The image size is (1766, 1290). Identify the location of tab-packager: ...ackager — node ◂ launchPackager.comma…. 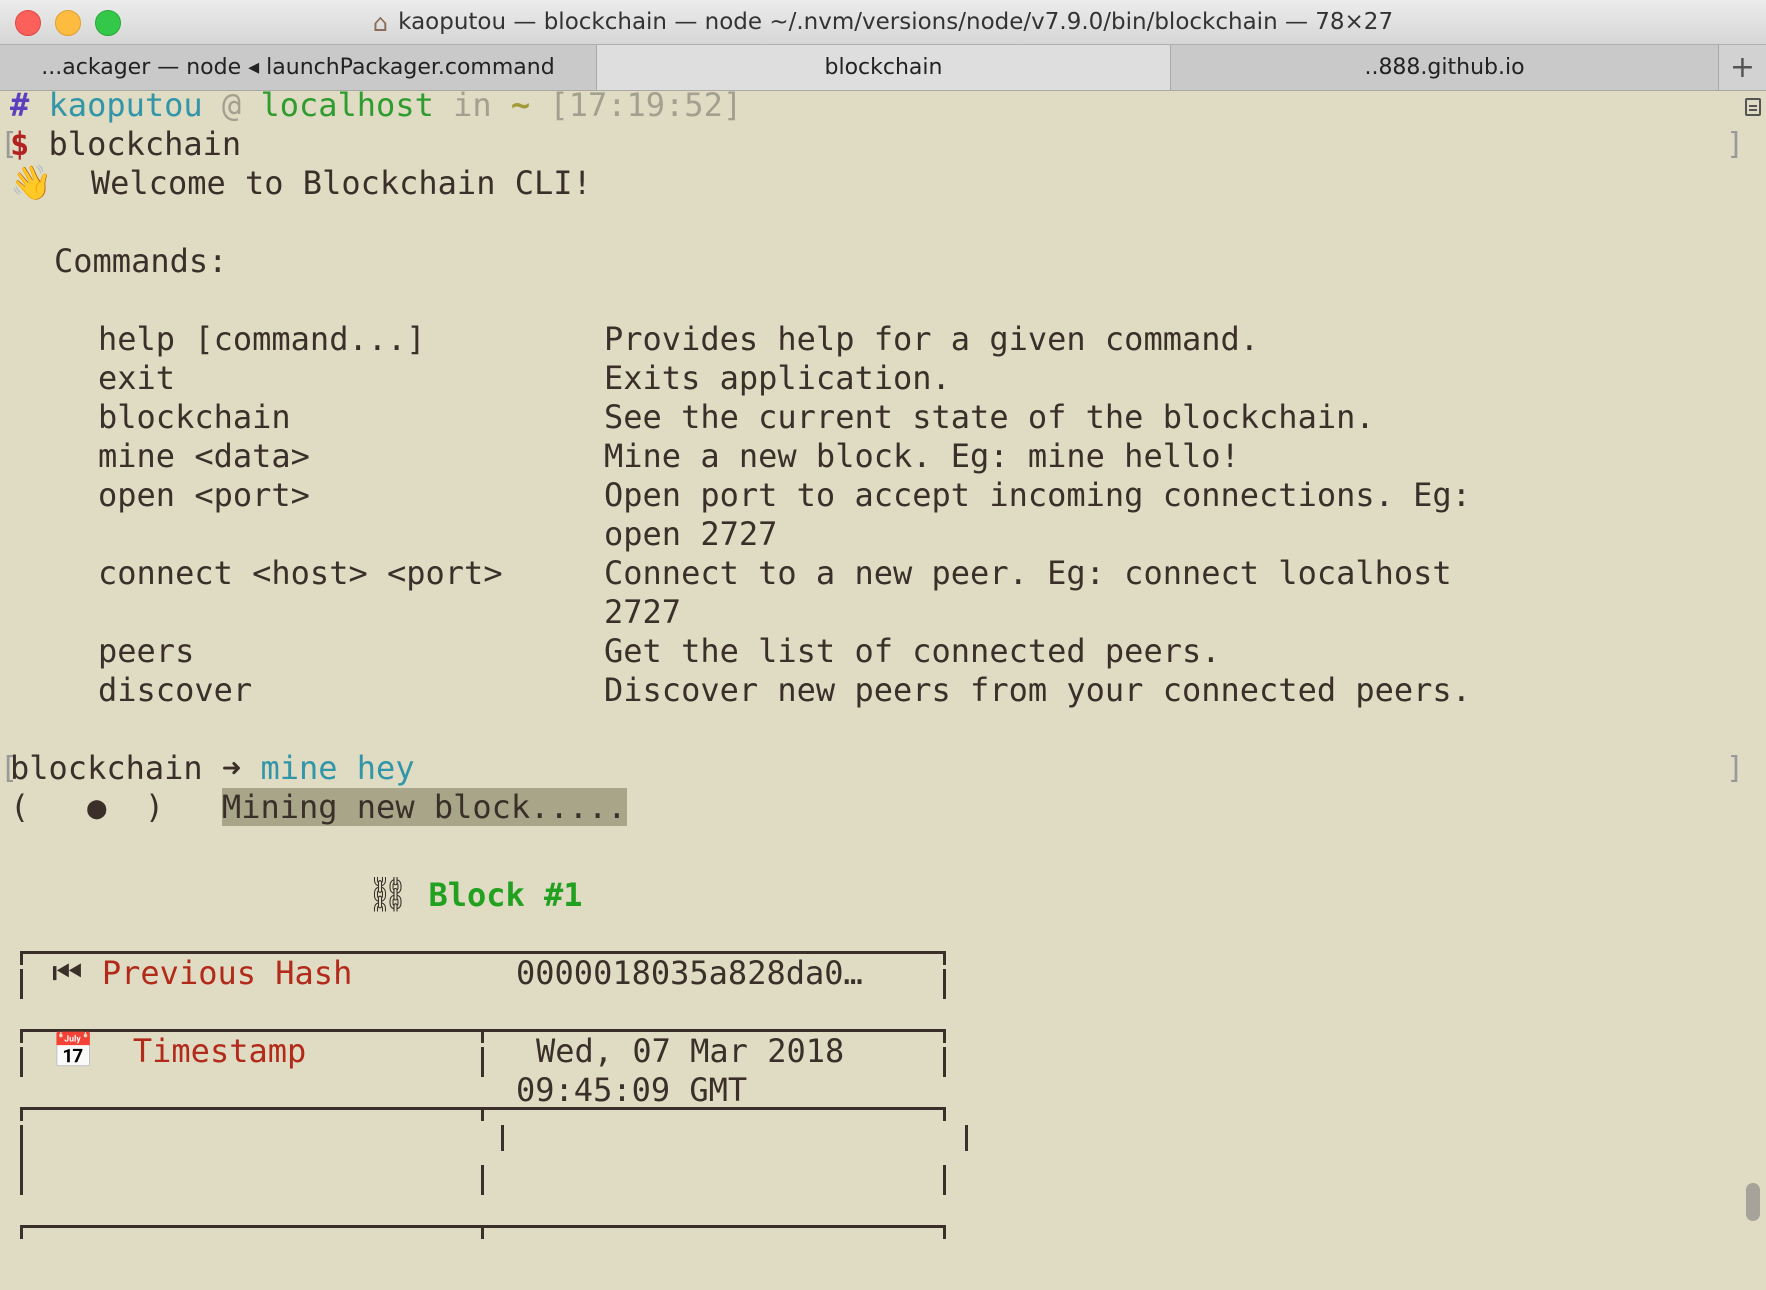
(298, 67).